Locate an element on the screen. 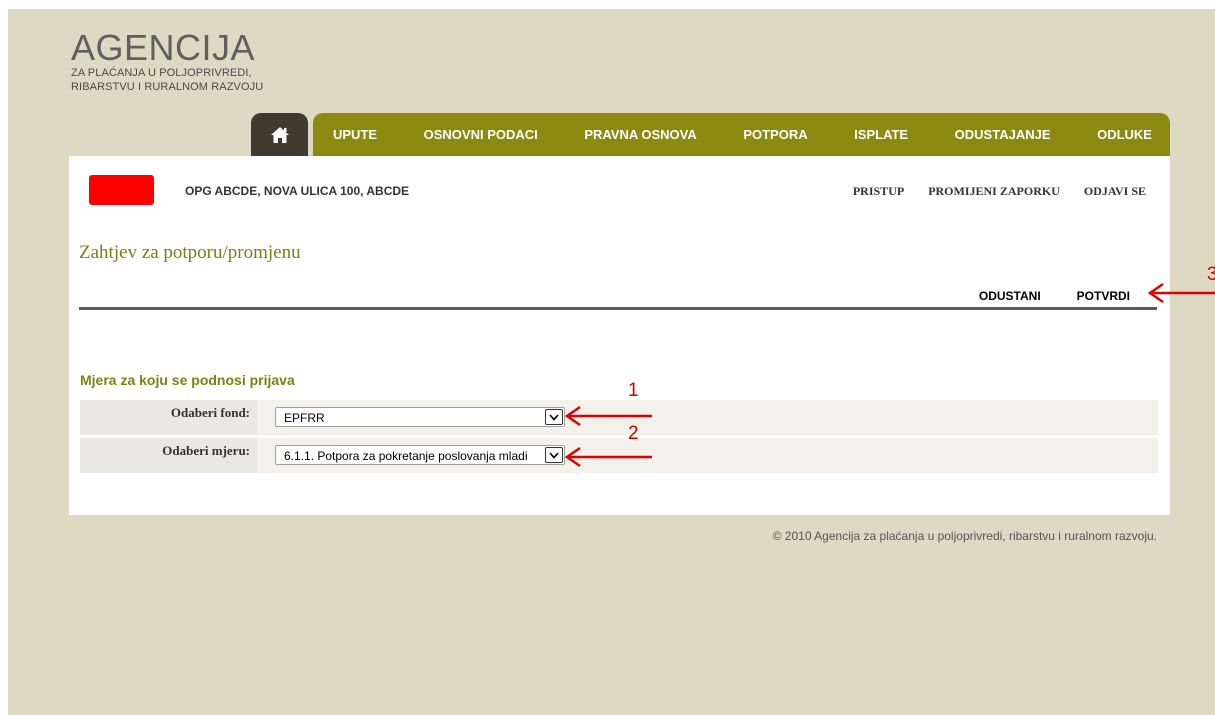 This screenshot has height=715, width=1215. home-icon is located at coordinates (279, 134).